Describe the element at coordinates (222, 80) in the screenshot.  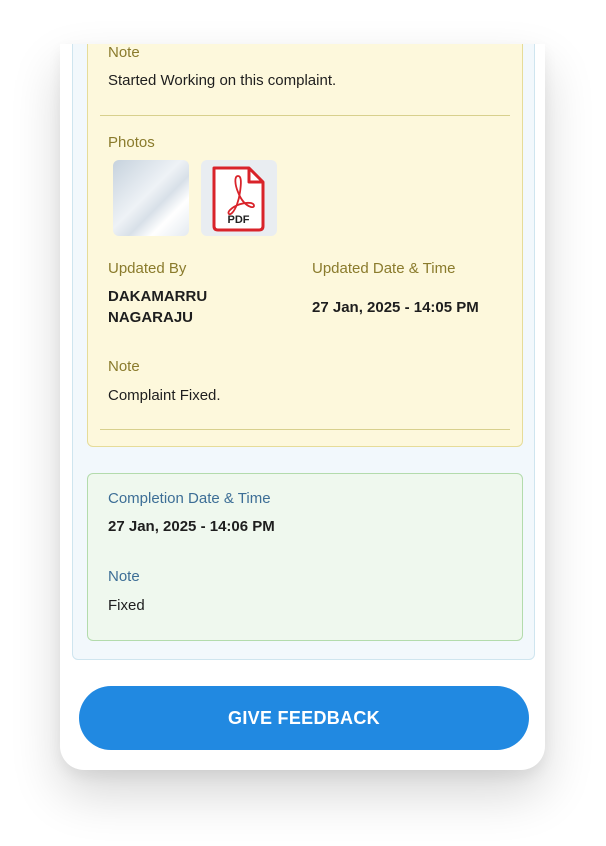
I see `note-value: Started Working on this complaint.` at that location.